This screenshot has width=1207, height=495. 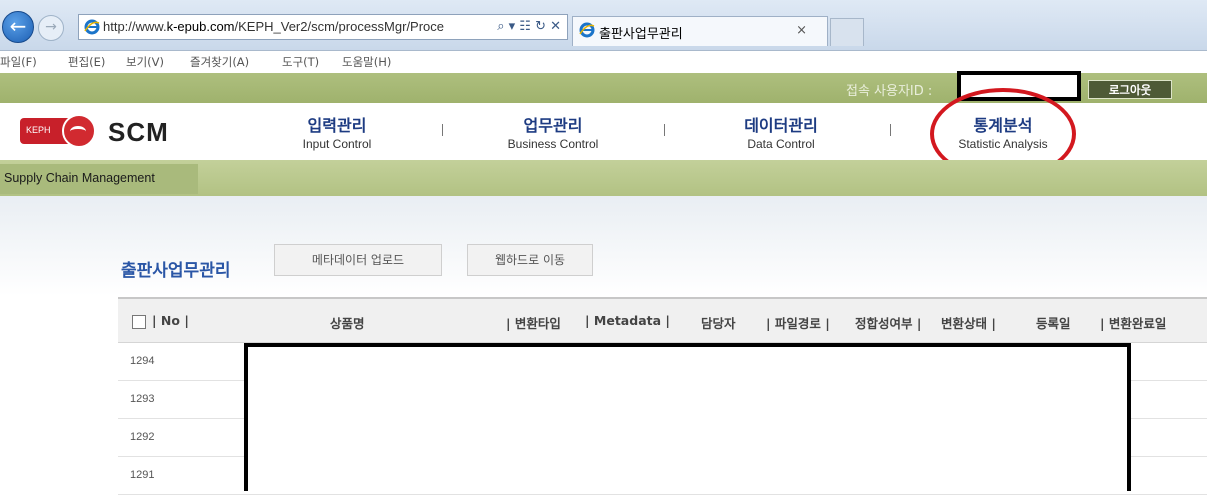 What do you see at coordinates (142, 475) in the screenshot?
I see `row-number: 1291` at bounding box center [142, 475].